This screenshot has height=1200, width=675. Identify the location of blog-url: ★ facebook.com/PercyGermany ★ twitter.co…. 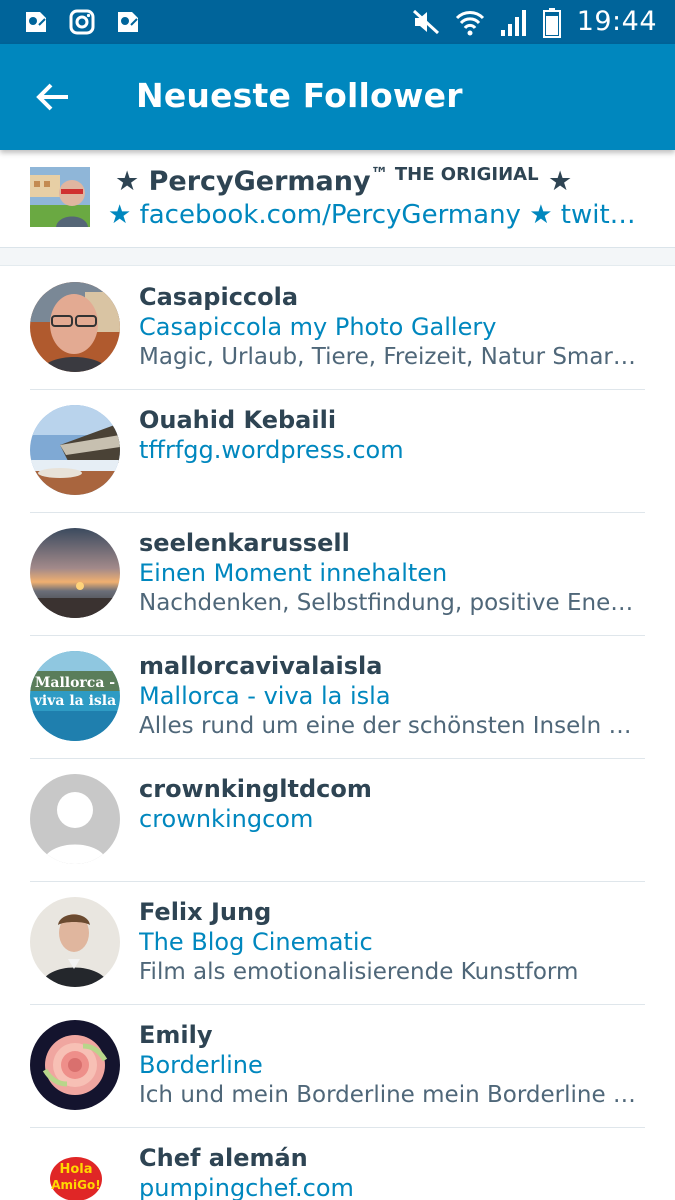
(375, 215).